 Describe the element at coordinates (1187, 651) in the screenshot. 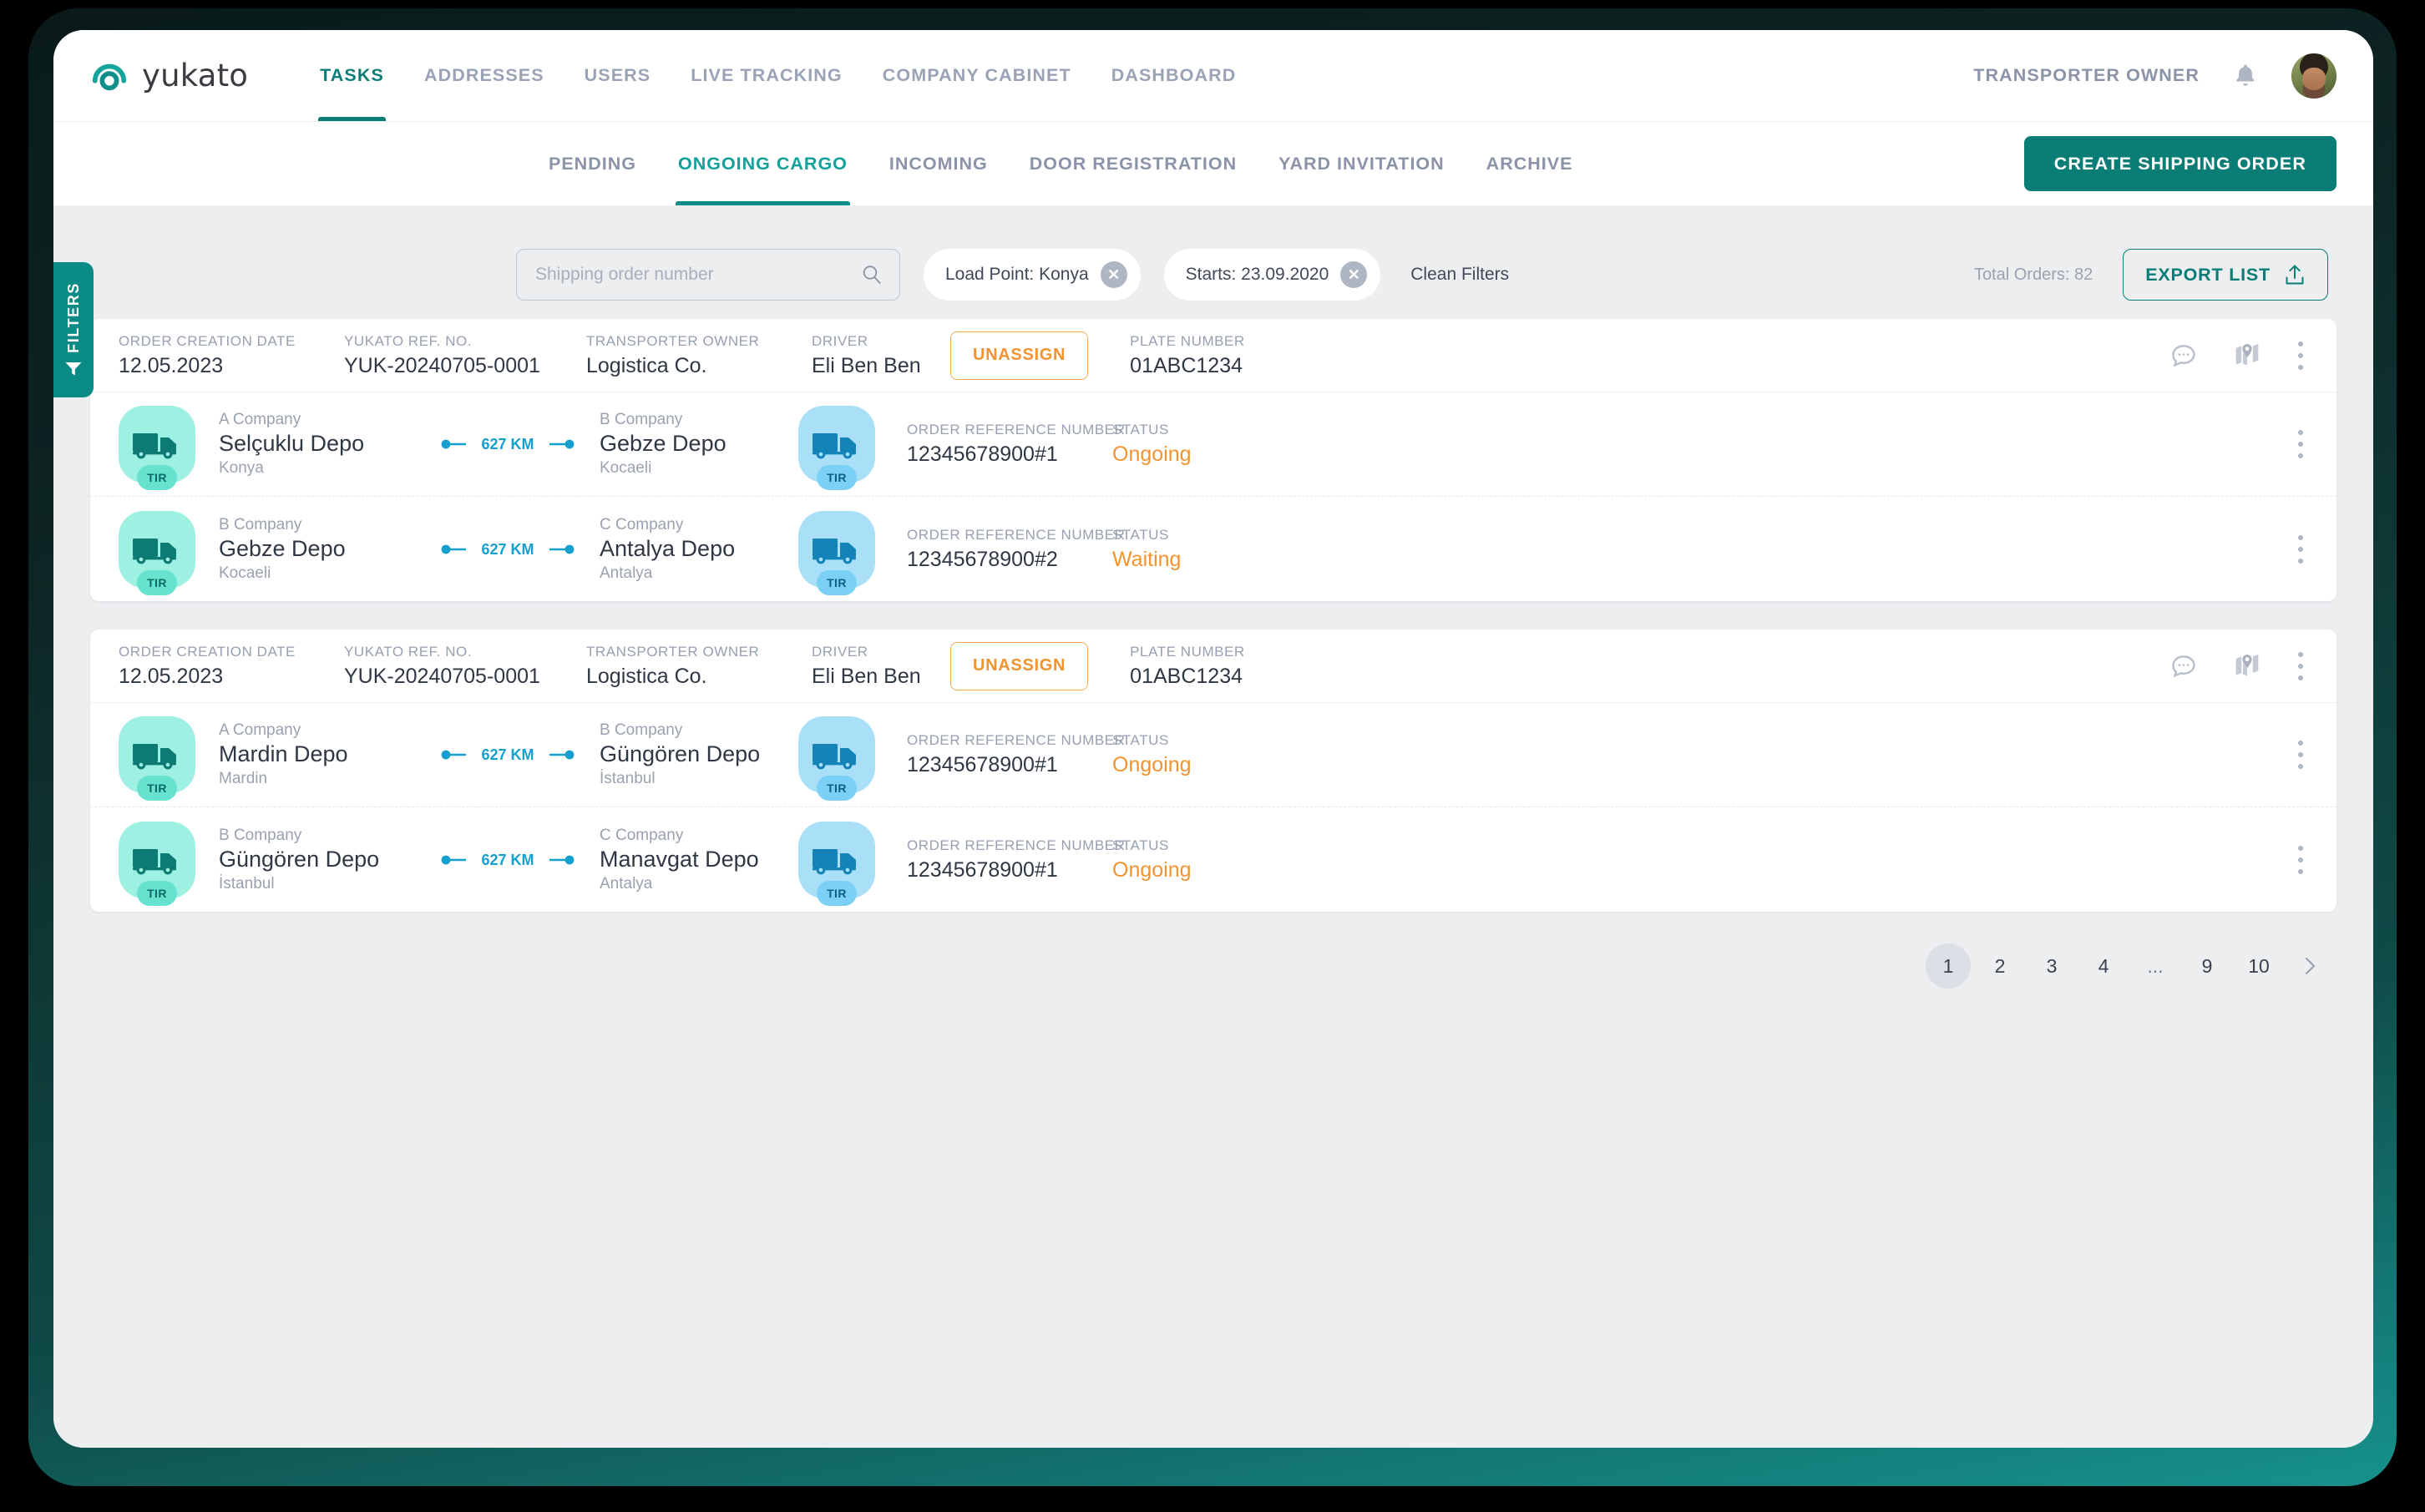

I see `field-label: PLATE NUMBER` at that location.